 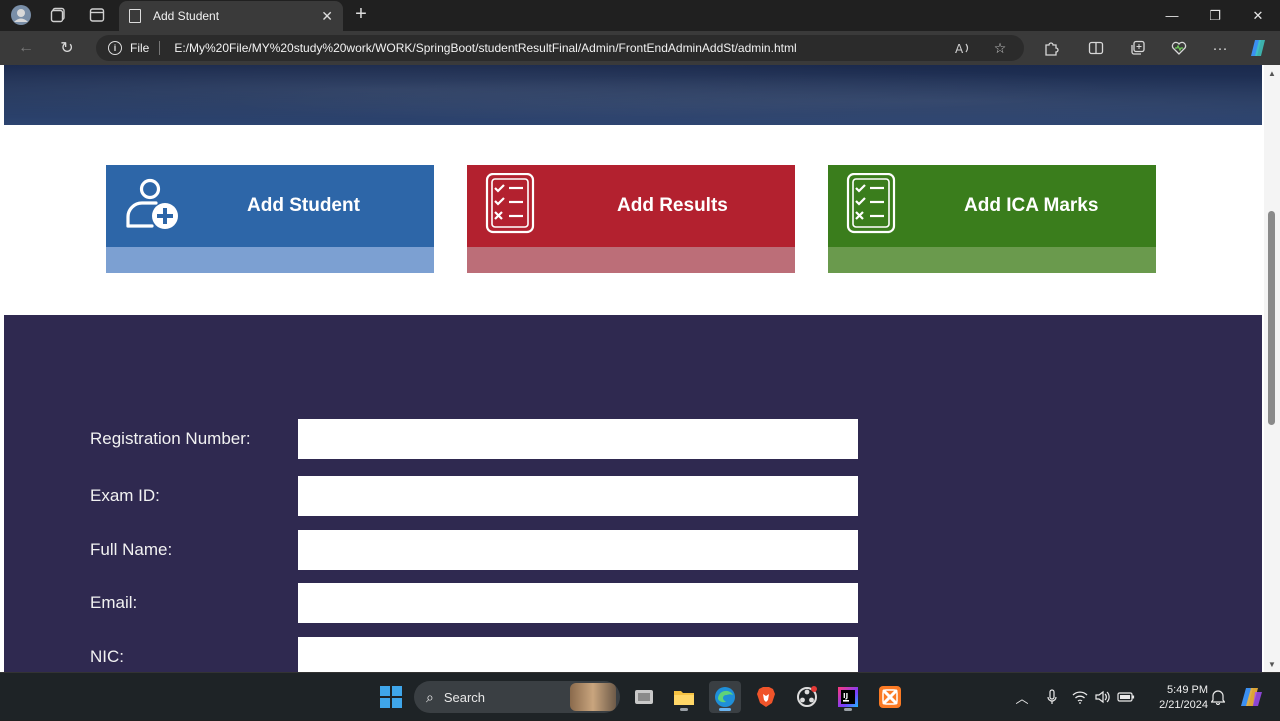 What do you see at coordinates (1215, 15) in the screenshot?
I see `restore-button: ❐` at bounding box center [1215, 15].